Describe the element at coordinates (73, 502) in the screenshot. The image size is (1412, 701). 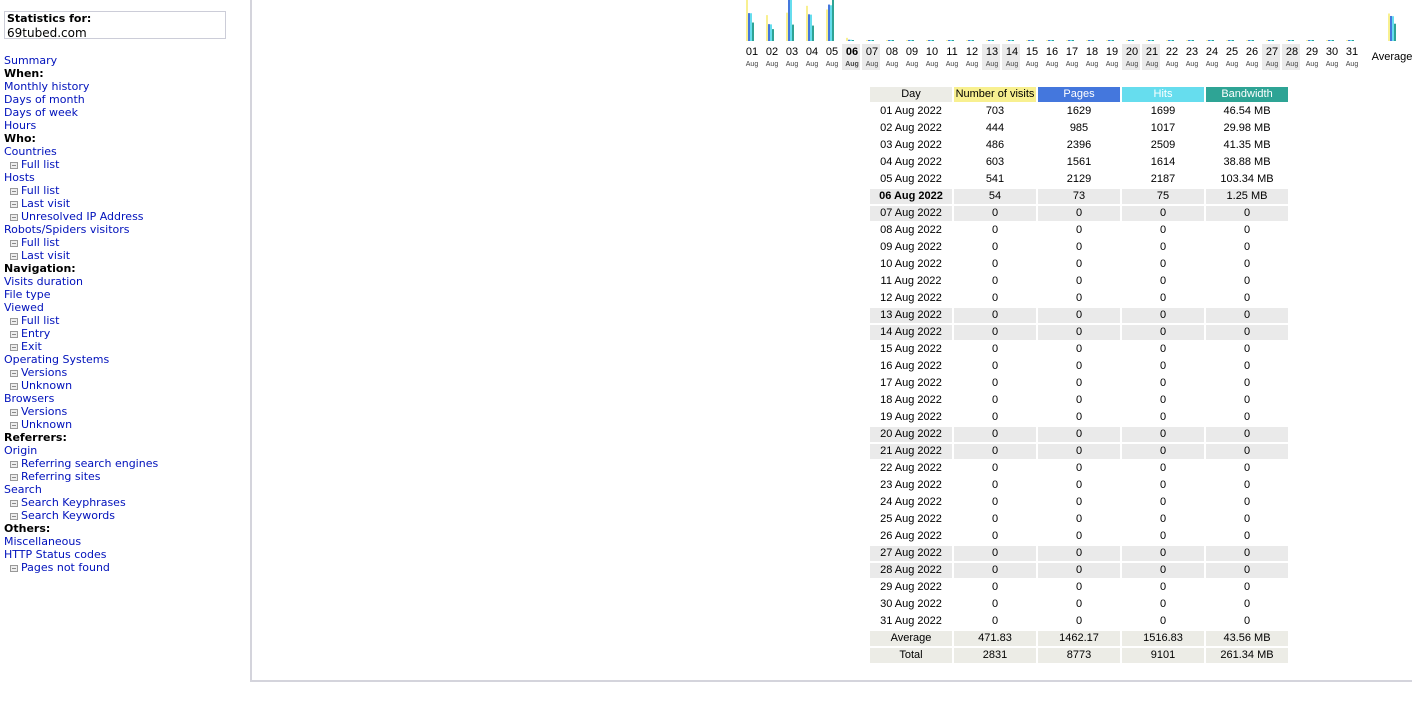
I see `menu-search-keyphrases-label: Search Keyphrases` at that location.